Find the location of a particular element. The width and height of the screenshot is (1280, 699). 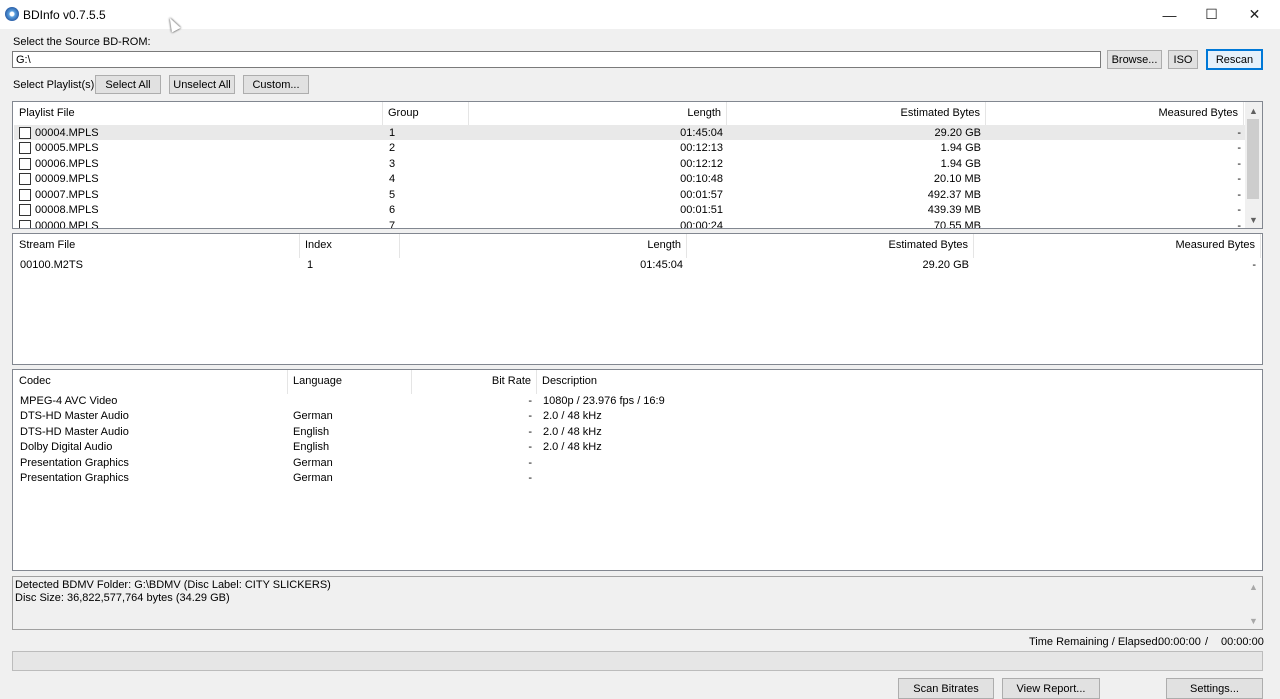

rescan-button: Rescan is located at coordinates (1234, 59).